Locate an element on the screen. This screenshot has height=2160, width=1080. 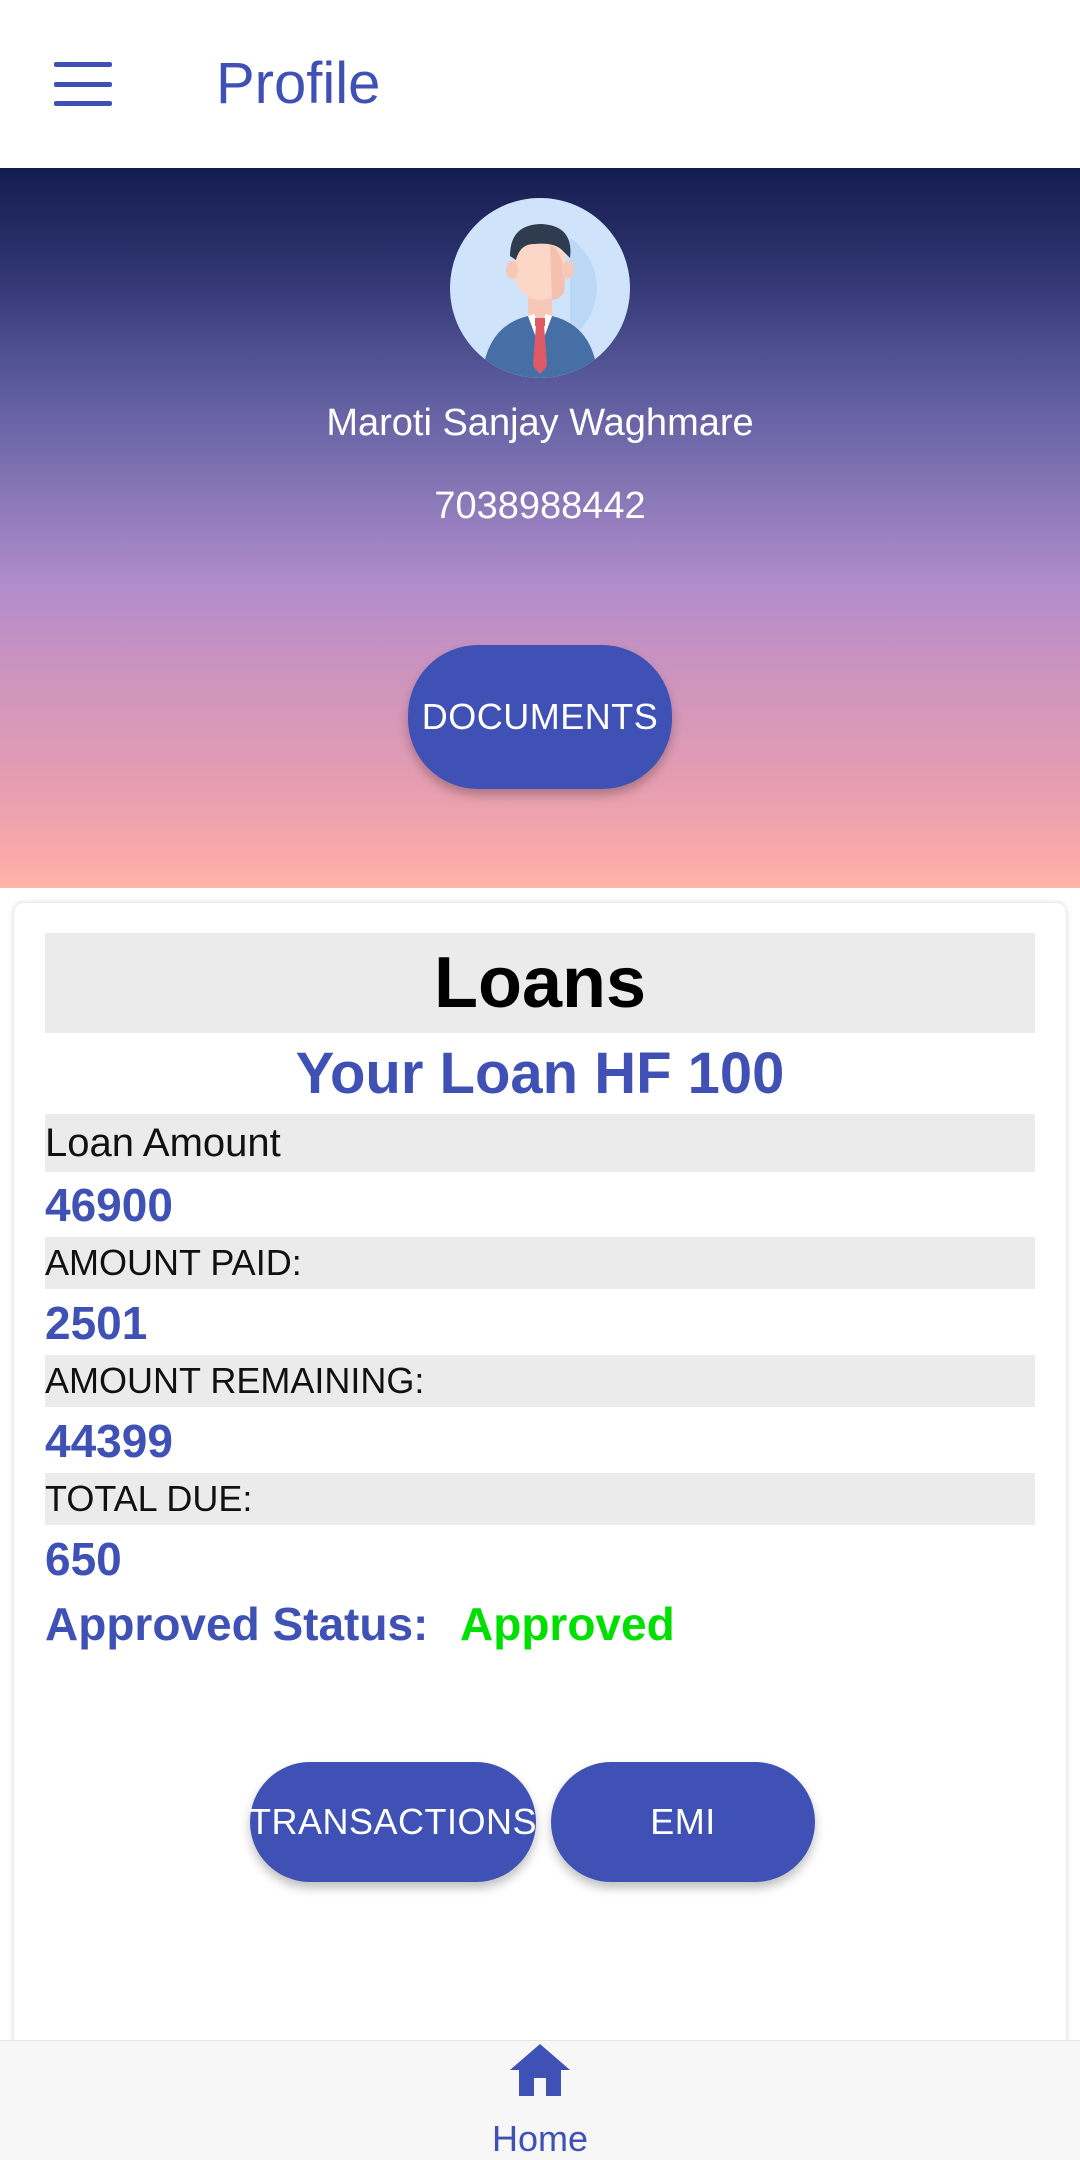
amount-remaining-label: AMOUNT REMAINING: is located at coordinates (540, 1381).